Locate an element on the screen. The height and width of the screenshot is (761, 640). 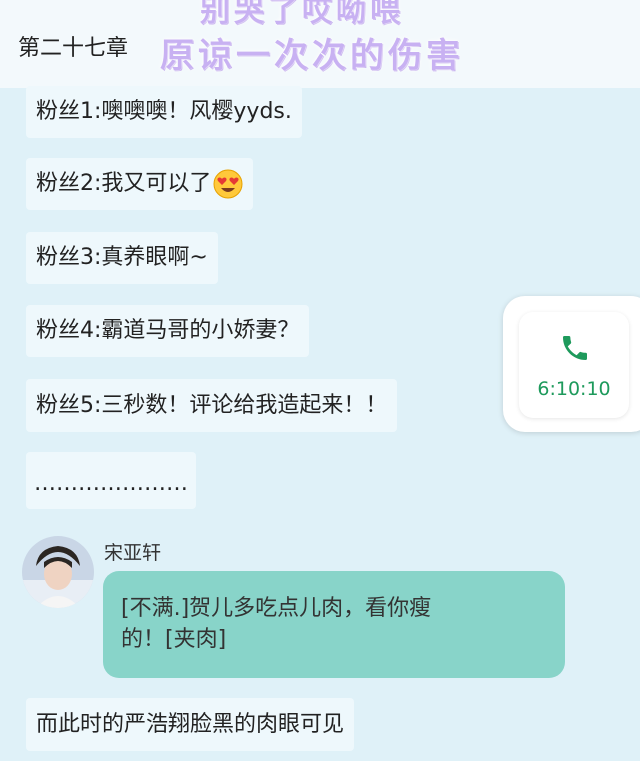
avatar is located at coordinates (58, 572).